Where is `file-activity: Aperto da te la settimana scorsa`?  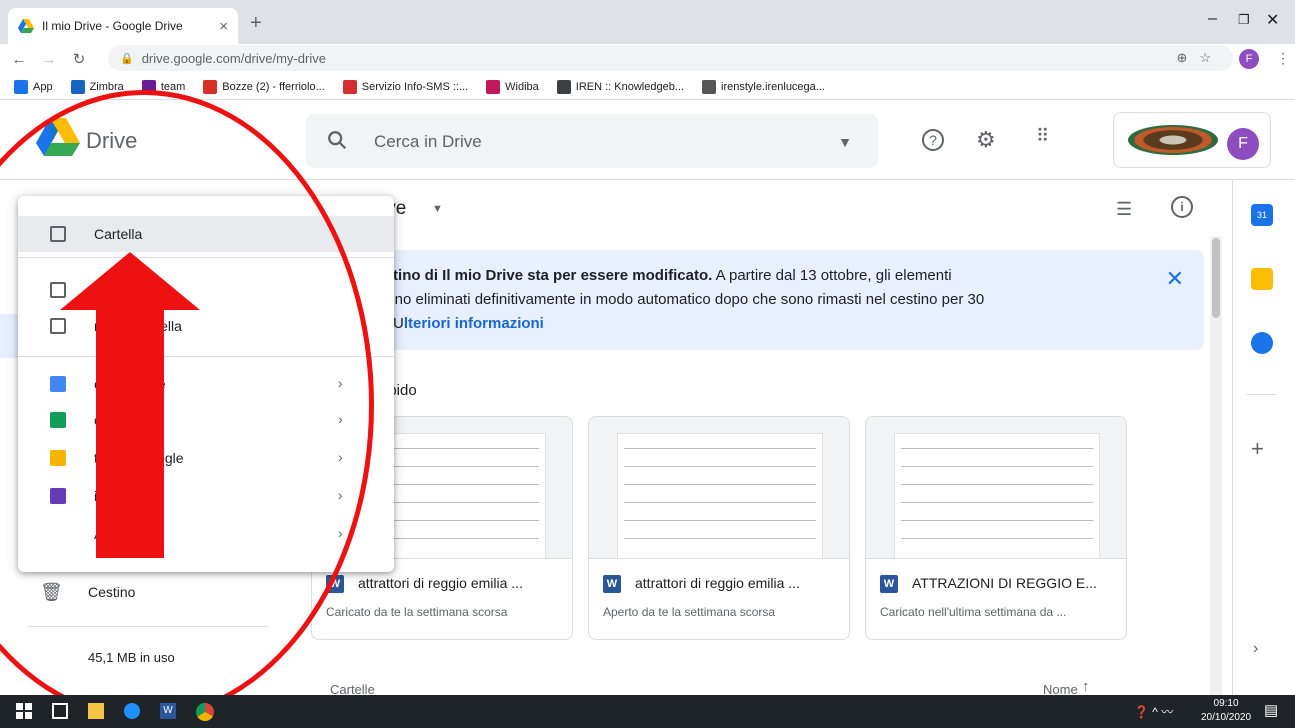
file-activity: Aperto da te la settimana scorsa is located at coordinates (689, 612).